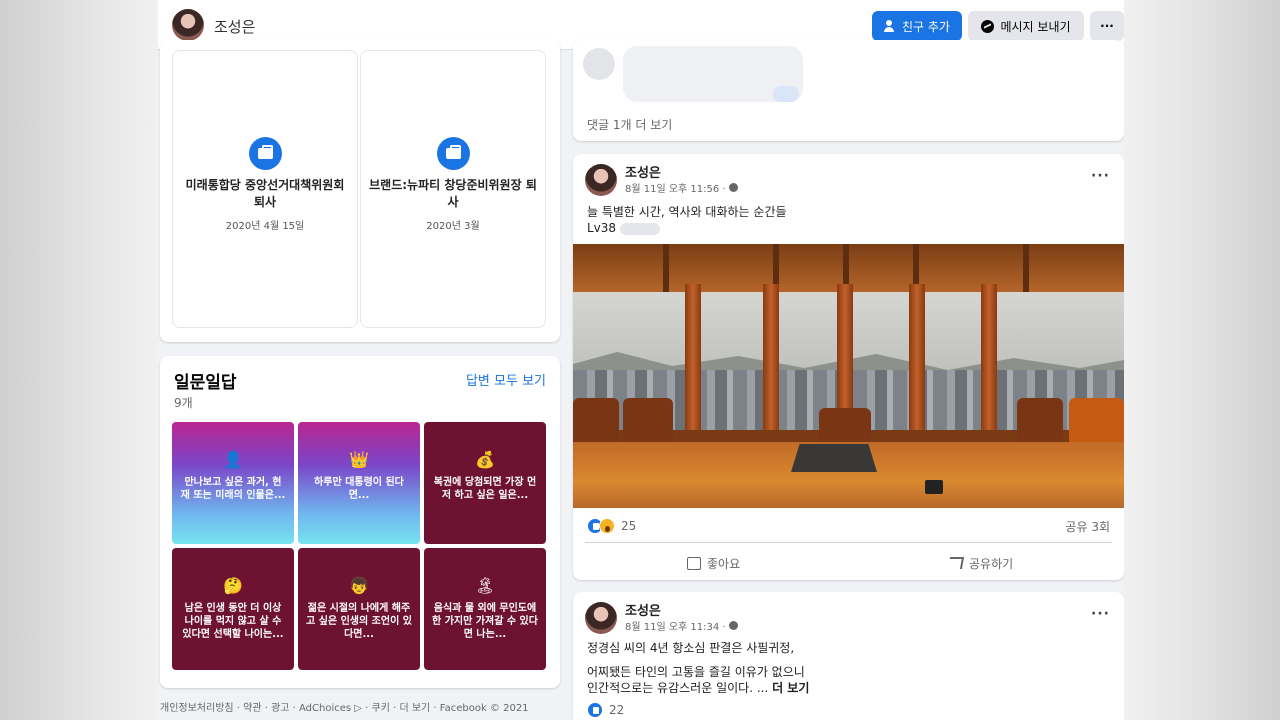 This screenshot has height=720, width=1280. What do you see at coordinates (607, 526) in the screenshot?
I see `wow-reaction-icon` at bounding box center [607, 526].